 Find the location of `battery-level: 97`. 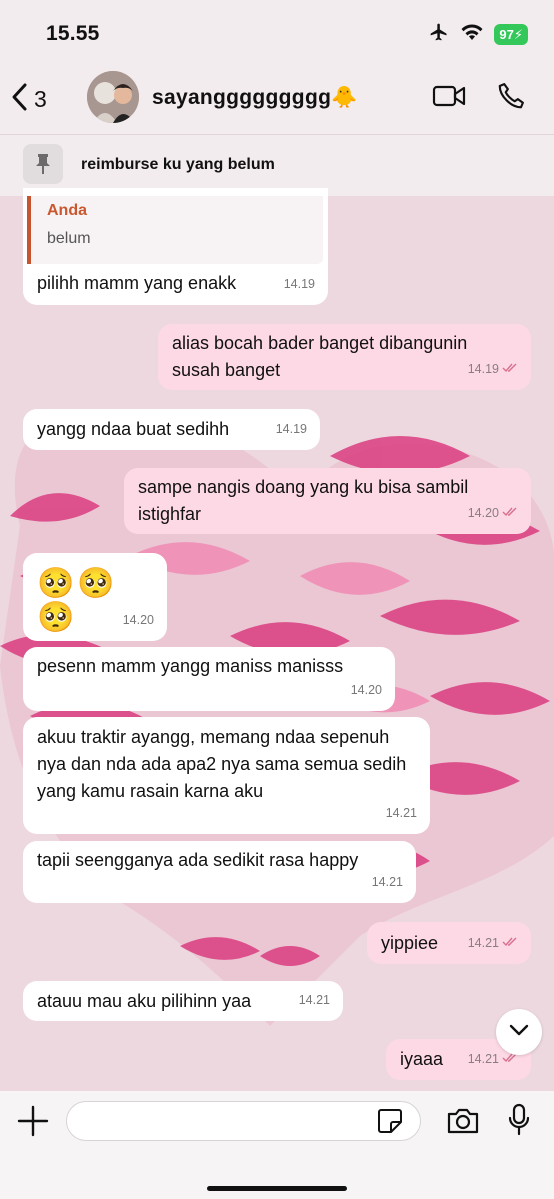

battery-level: 97 is located at coordinates (506, 34).